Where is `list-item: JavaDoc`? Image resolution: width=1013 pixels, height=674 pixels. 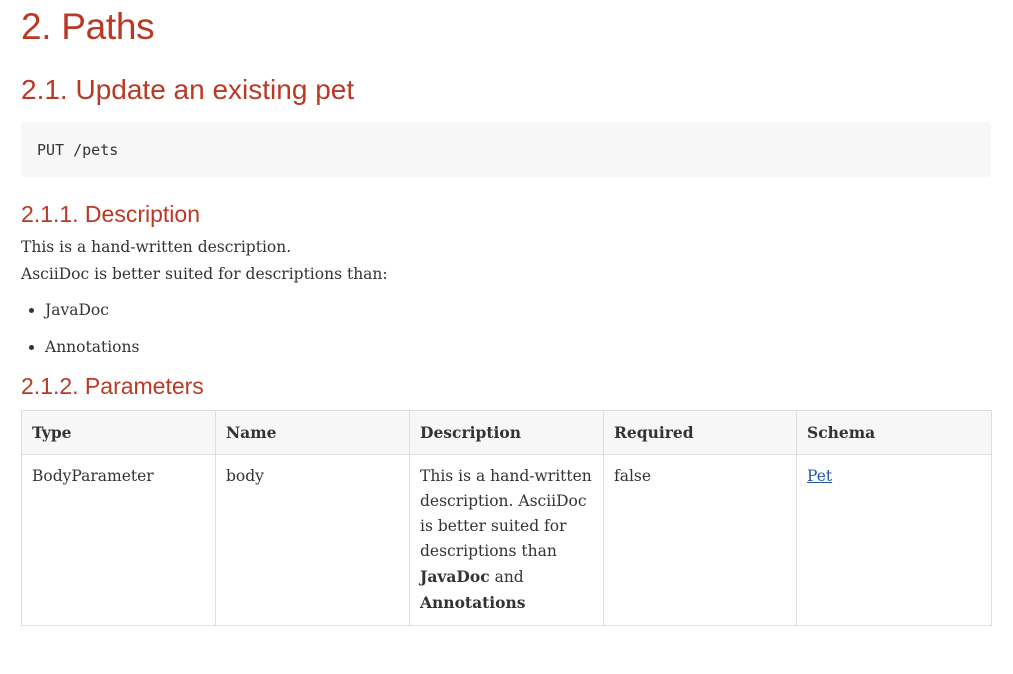
list-item: JavaDoc is located at coordinates (518, 310).